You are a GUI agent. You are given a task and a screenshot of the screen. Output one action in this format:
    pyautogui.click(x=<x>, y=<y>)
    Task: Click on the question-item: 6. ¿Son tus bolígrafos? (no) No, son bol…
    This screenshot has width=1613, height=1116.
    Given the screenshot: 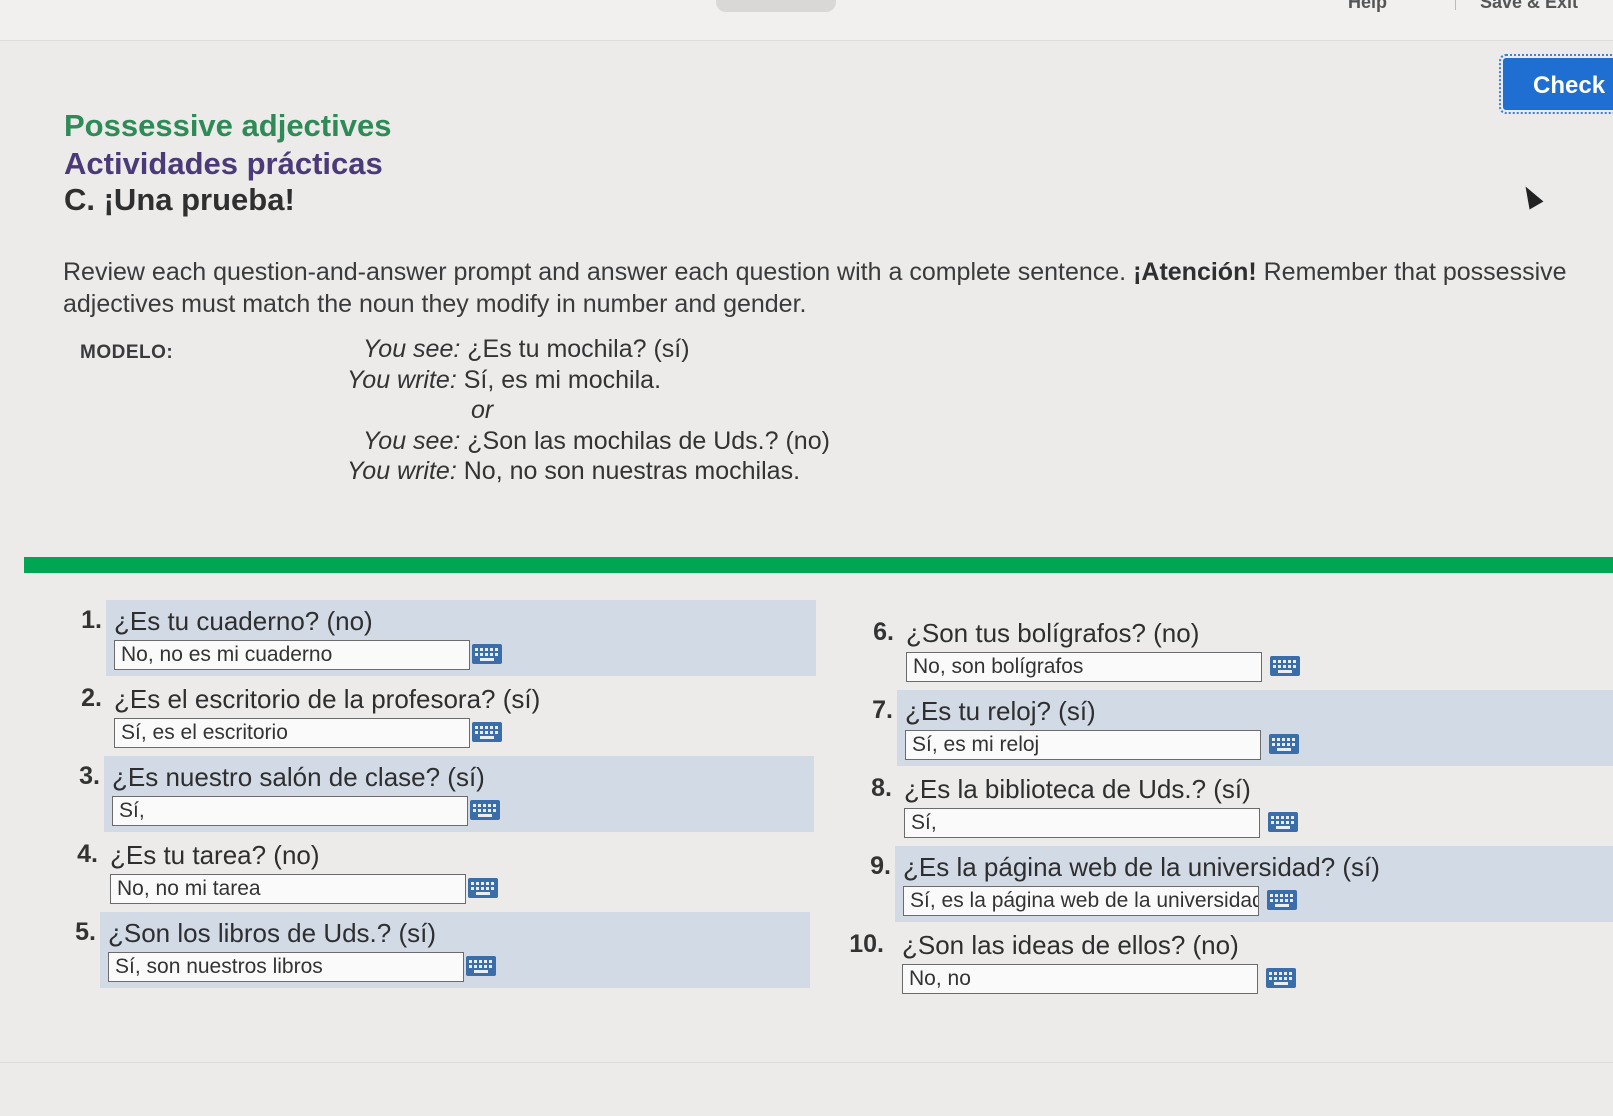 What is the action you would take?
    pyautogui.click(x=1243, y=650)
    